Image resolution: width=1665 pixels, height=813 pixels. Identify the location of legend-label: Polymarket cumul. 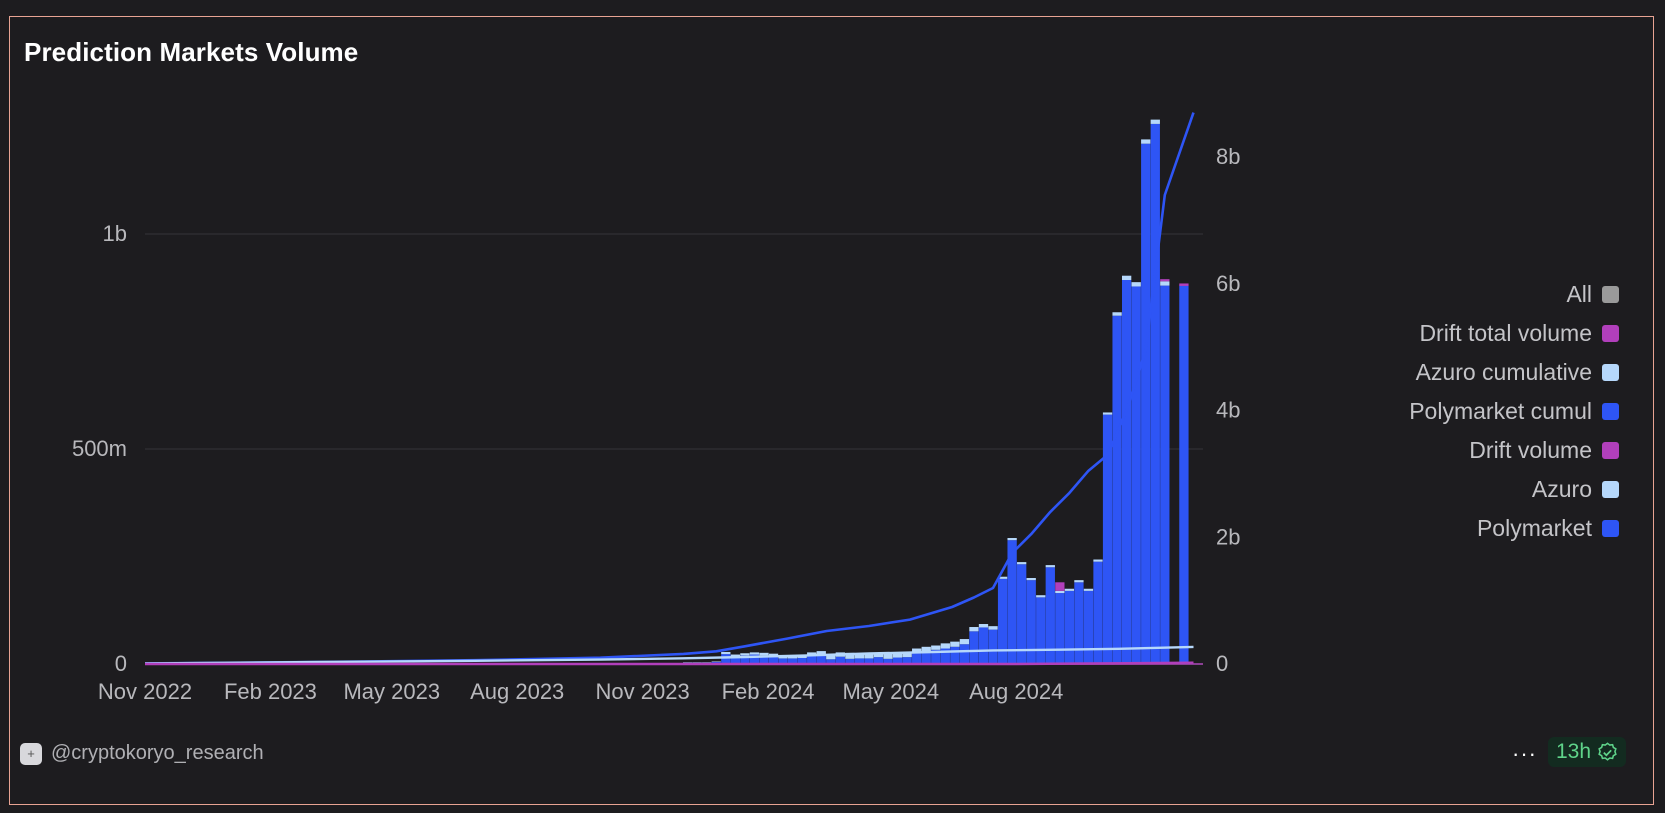
(1500, 411).